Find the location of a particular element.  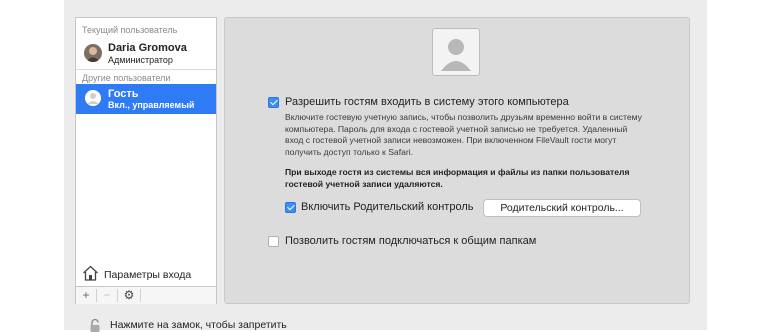

login-options-label: Параметры входа is located at coordinates (148, 275).